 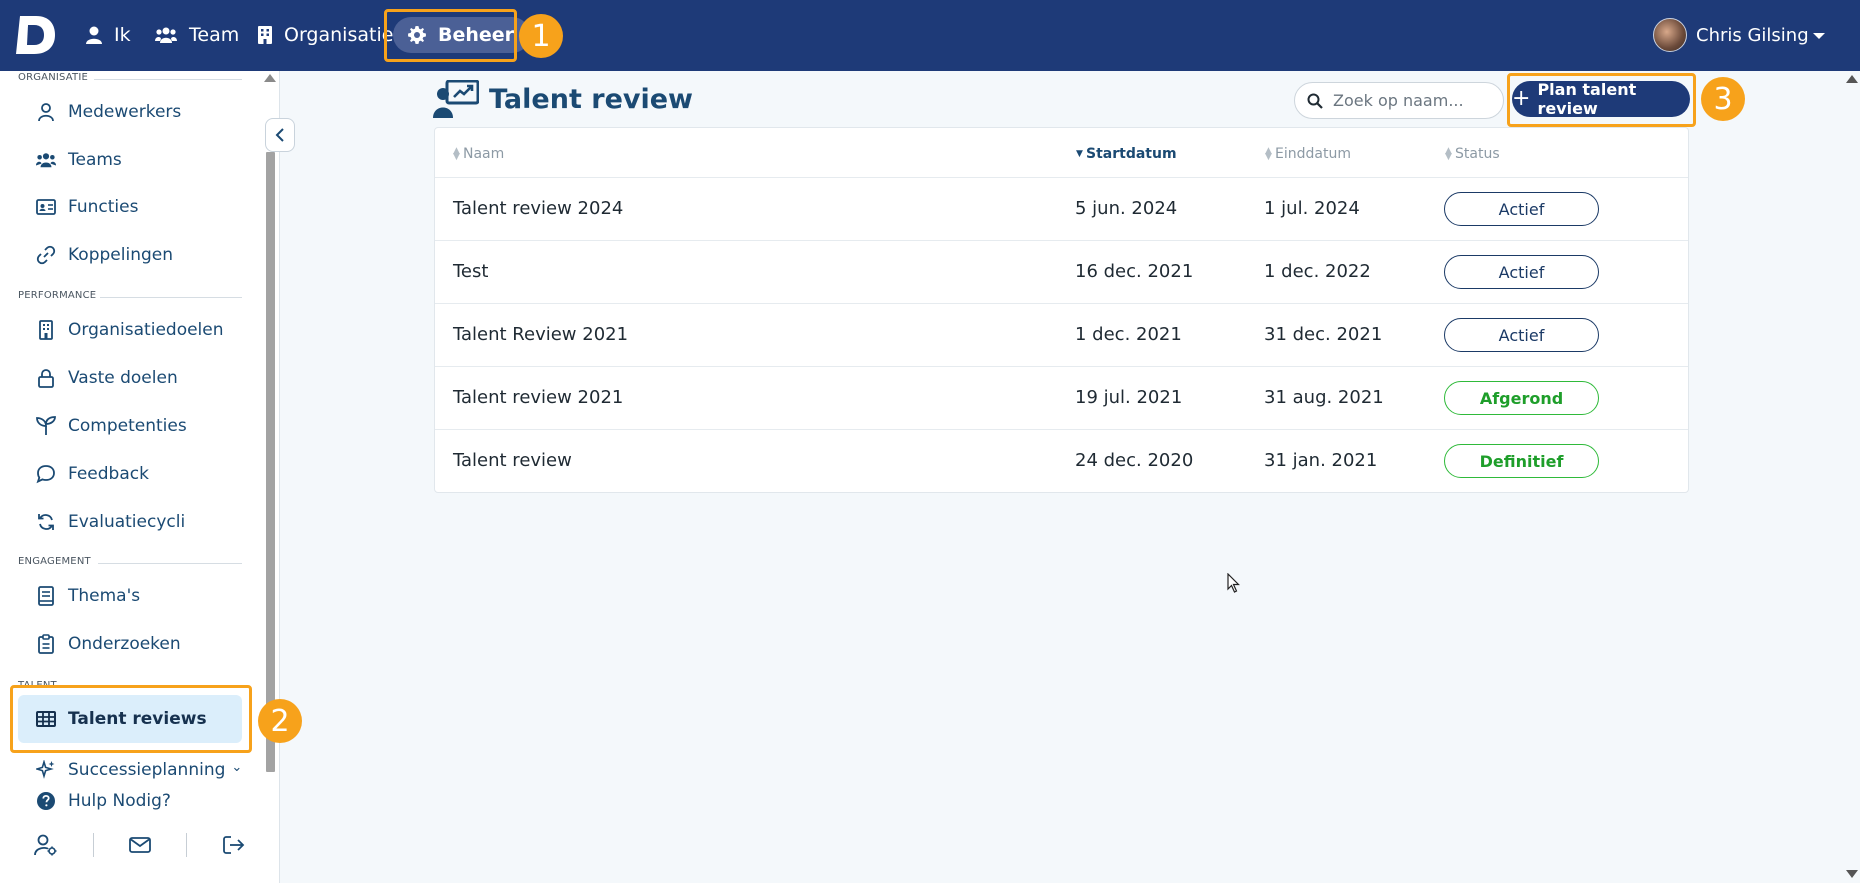 I want to click on user-name: Chris Gilsing, so click(x=1752, y=35).